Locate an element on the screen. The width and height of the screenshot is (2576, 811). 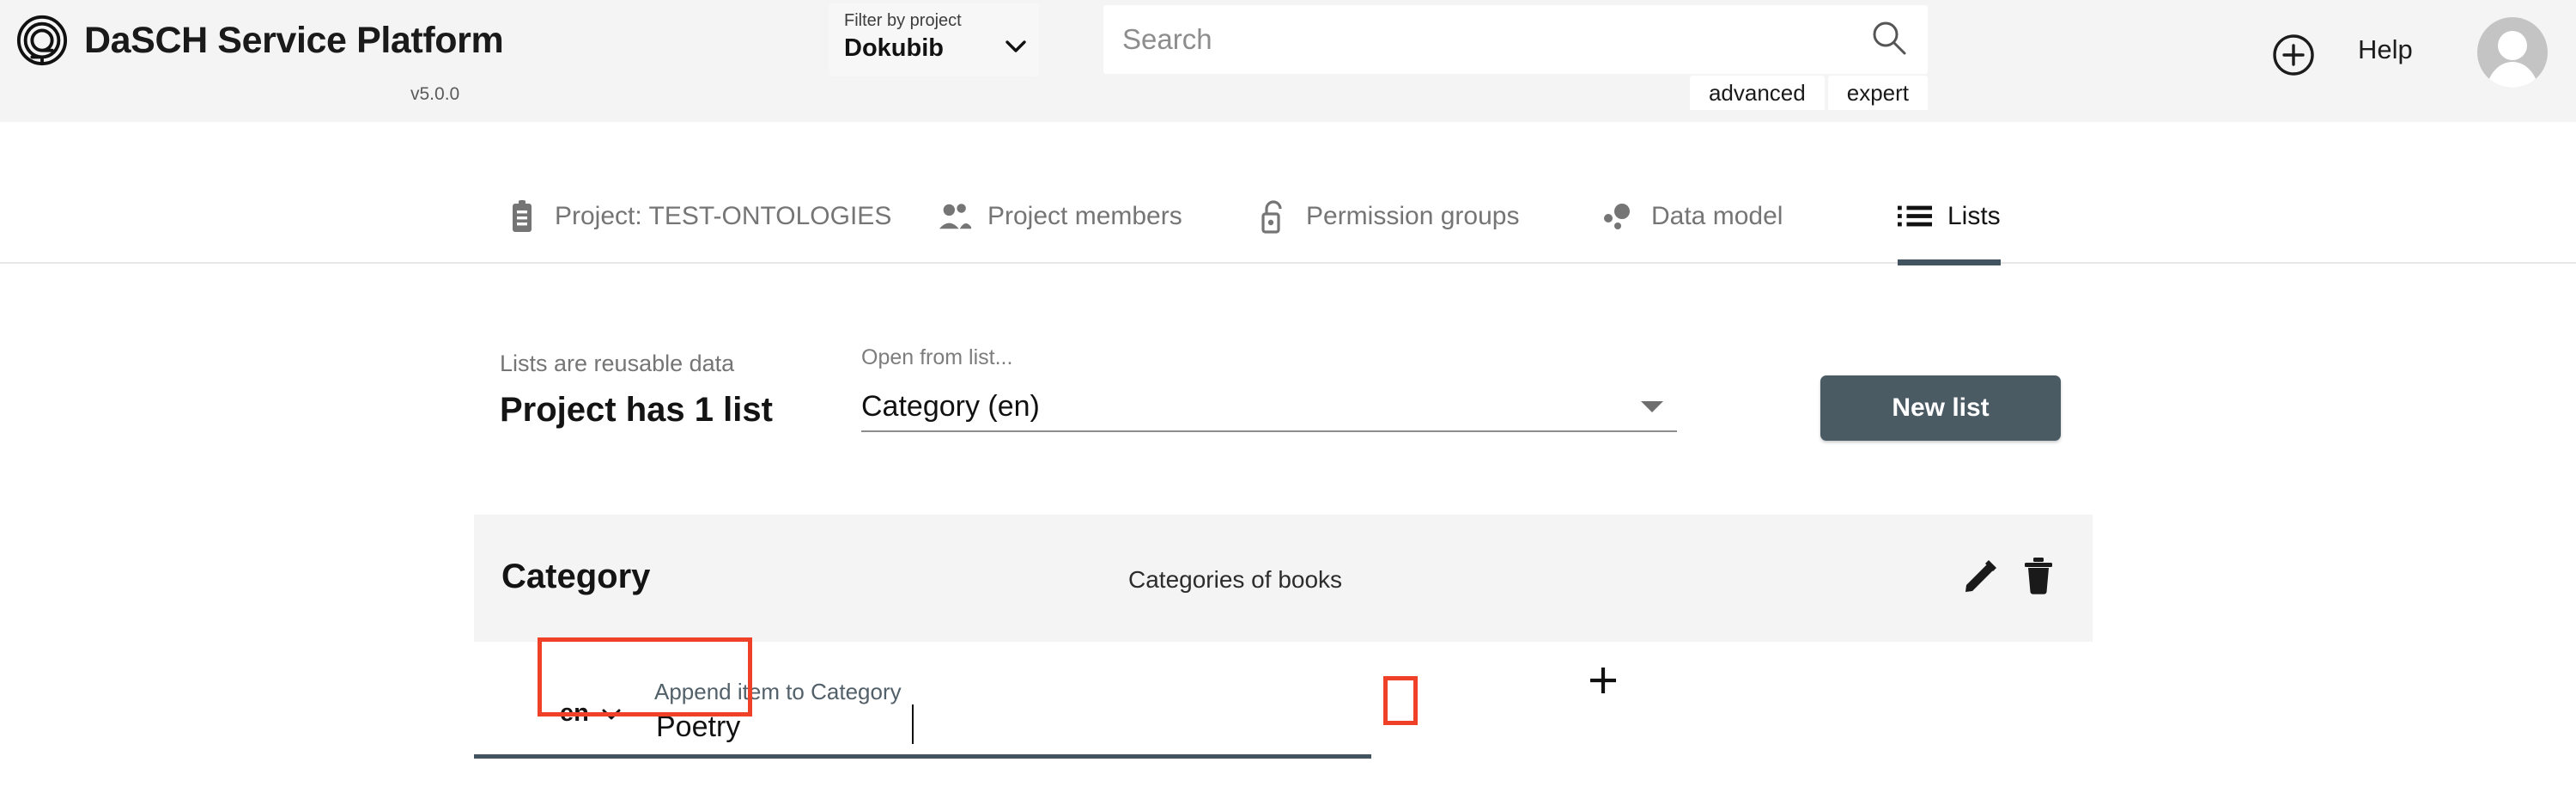
list-comment: Categories of books is located at coordinates (1235, 579).